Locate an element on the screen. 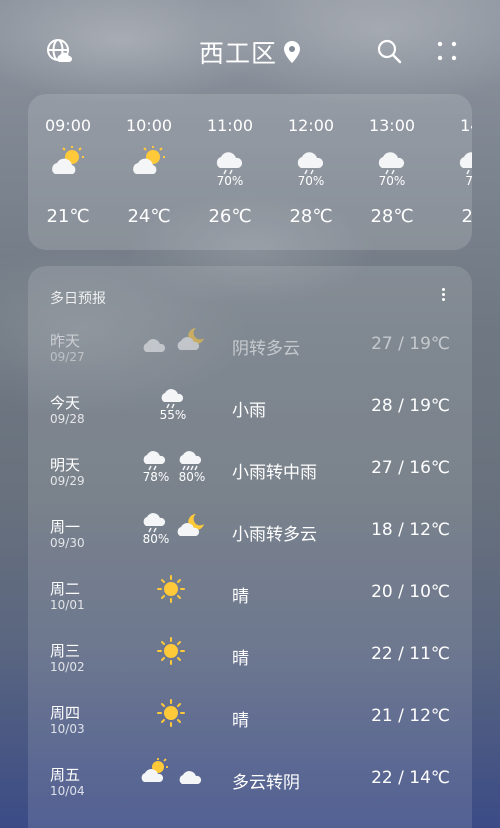 The width and height of the screenshot is (500, 828). temp-range: 22 / 11℃ is located at coordinates (410, 654).